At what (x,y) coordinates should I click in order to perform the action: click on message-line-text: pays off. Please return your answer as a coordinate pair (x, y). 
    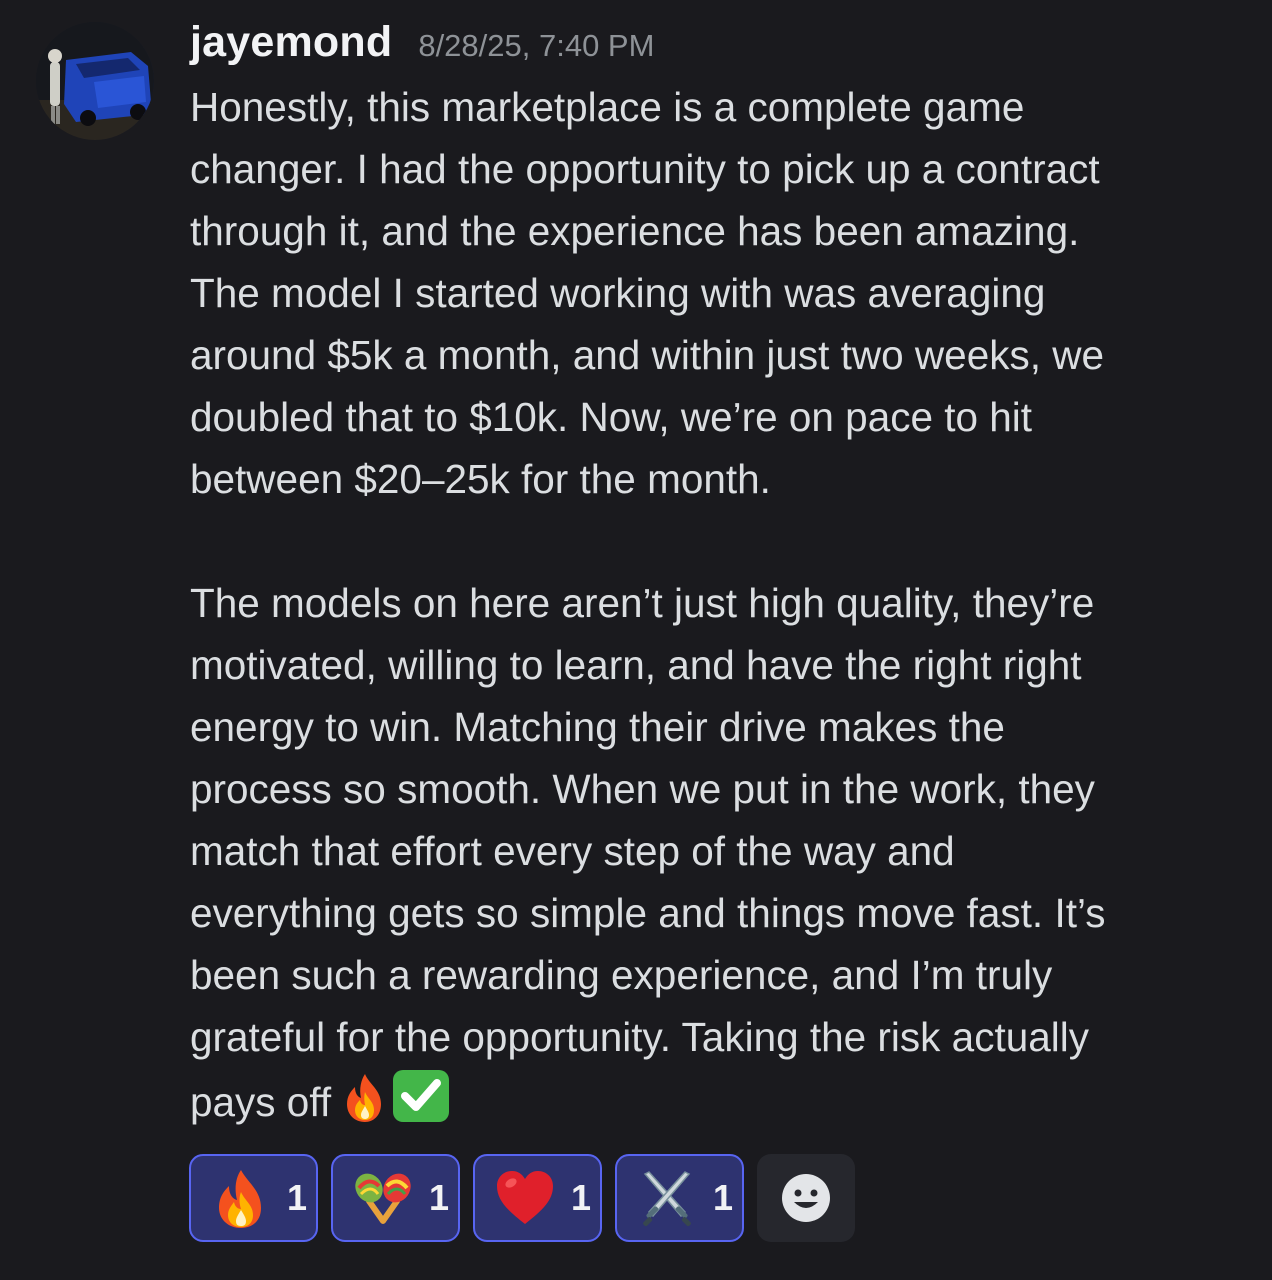
    Looking at the image, I should click on (261, 1102).